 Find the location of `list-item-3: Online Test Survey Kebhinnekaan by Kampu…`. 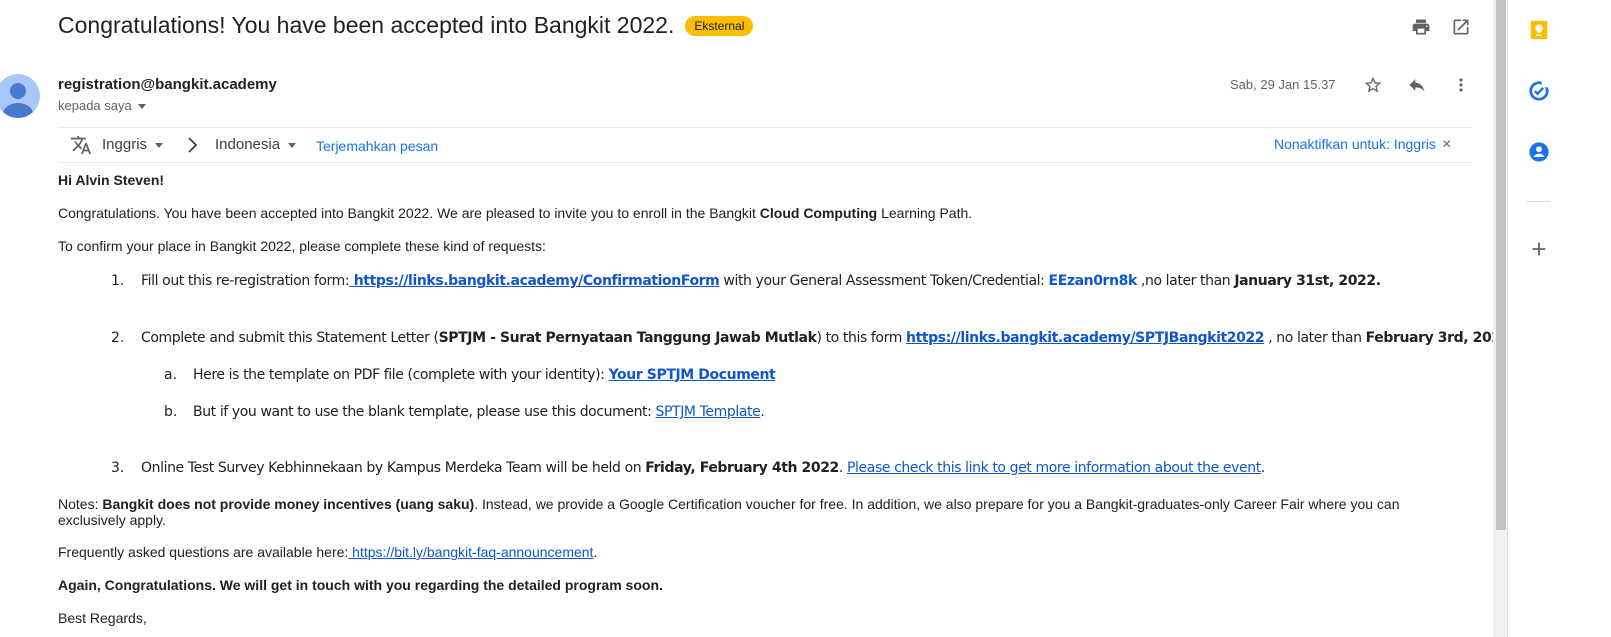

list-item-3: Online Test Survey Kebhinnekaan by Kampu… is located at coordinates (703, 468).